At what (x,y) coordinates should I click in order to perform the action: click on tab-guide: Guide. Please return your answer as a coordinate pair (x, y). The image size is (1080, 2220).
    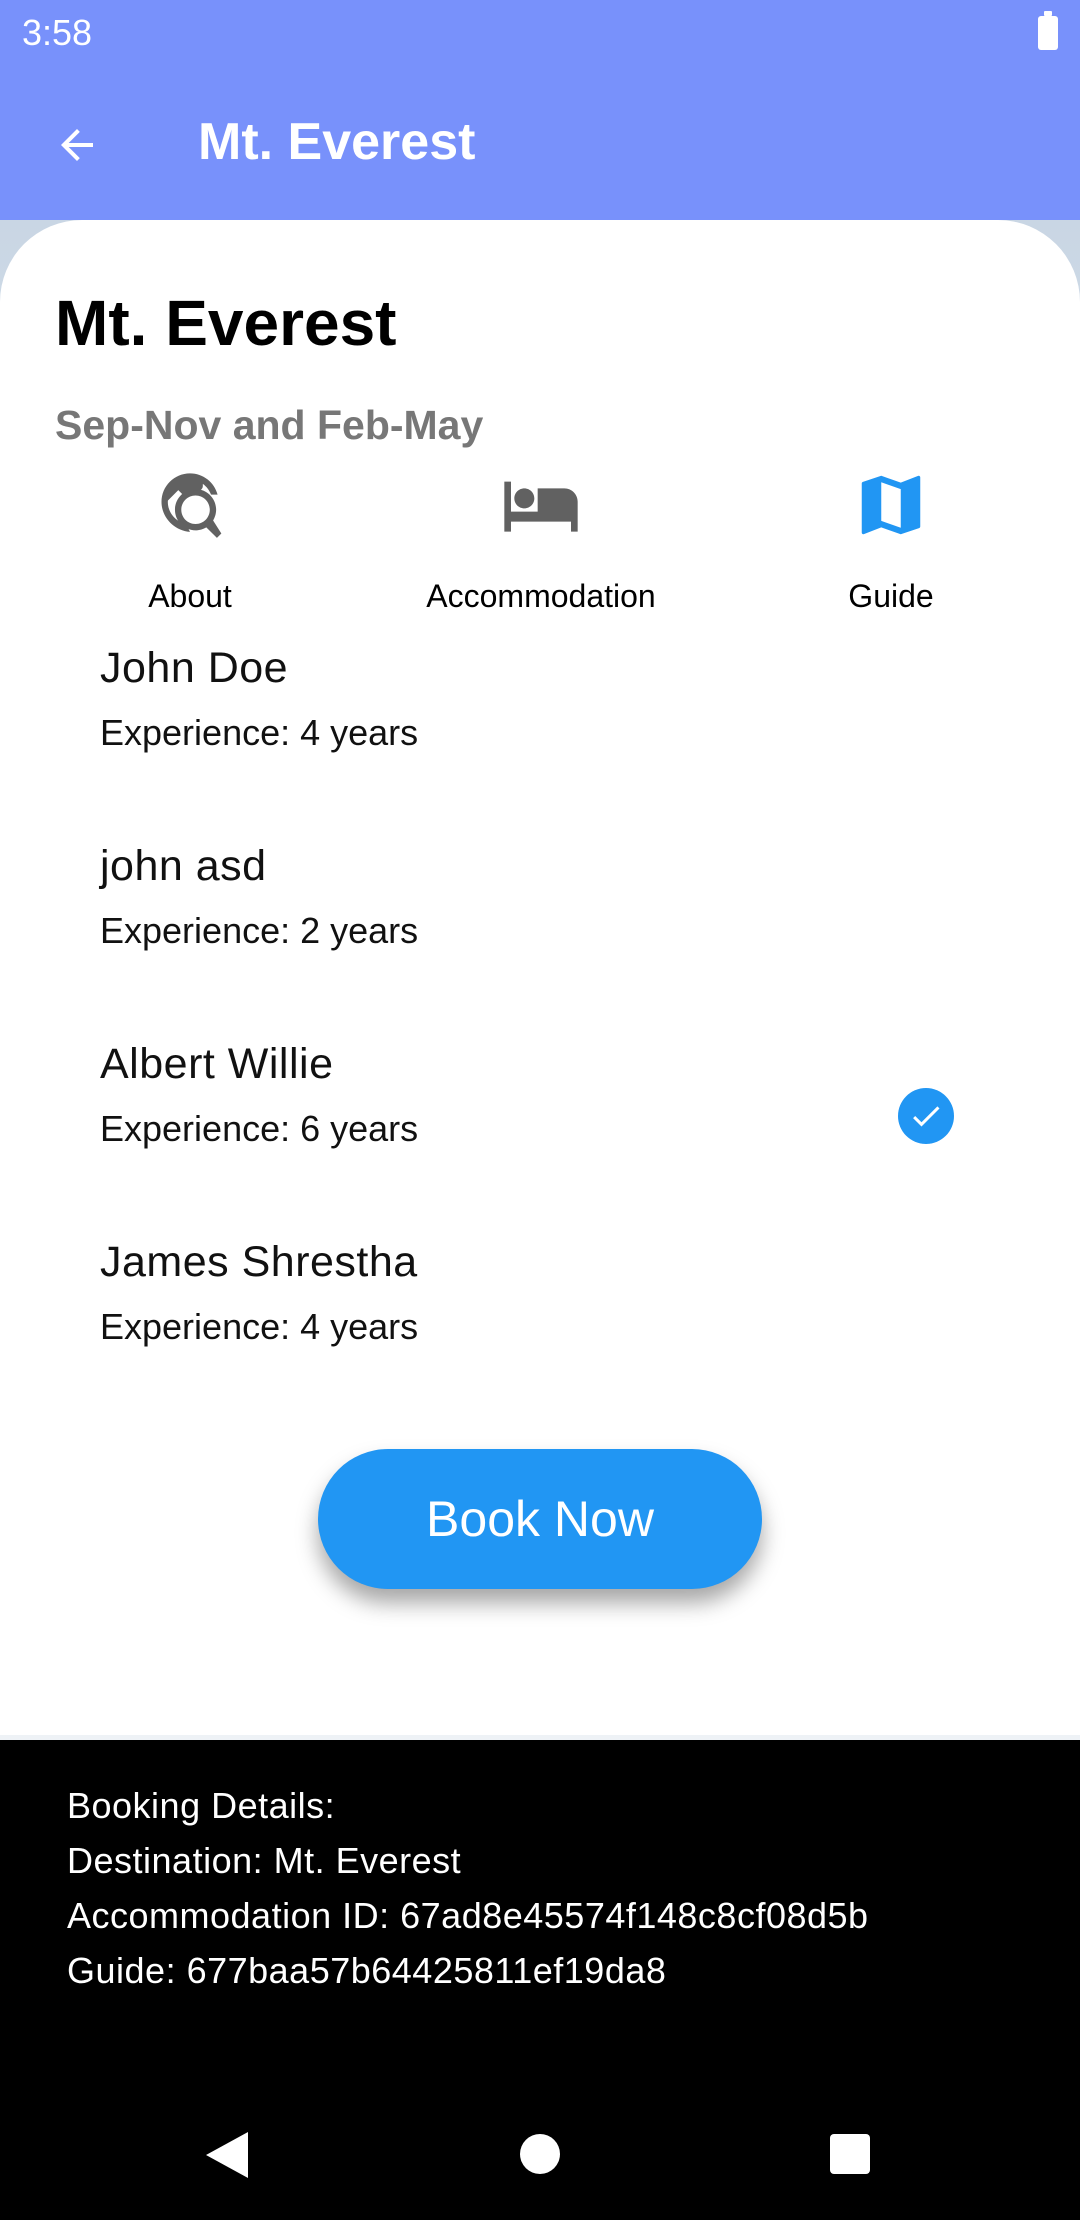
    Looking at the image, I should click on (891, 540).